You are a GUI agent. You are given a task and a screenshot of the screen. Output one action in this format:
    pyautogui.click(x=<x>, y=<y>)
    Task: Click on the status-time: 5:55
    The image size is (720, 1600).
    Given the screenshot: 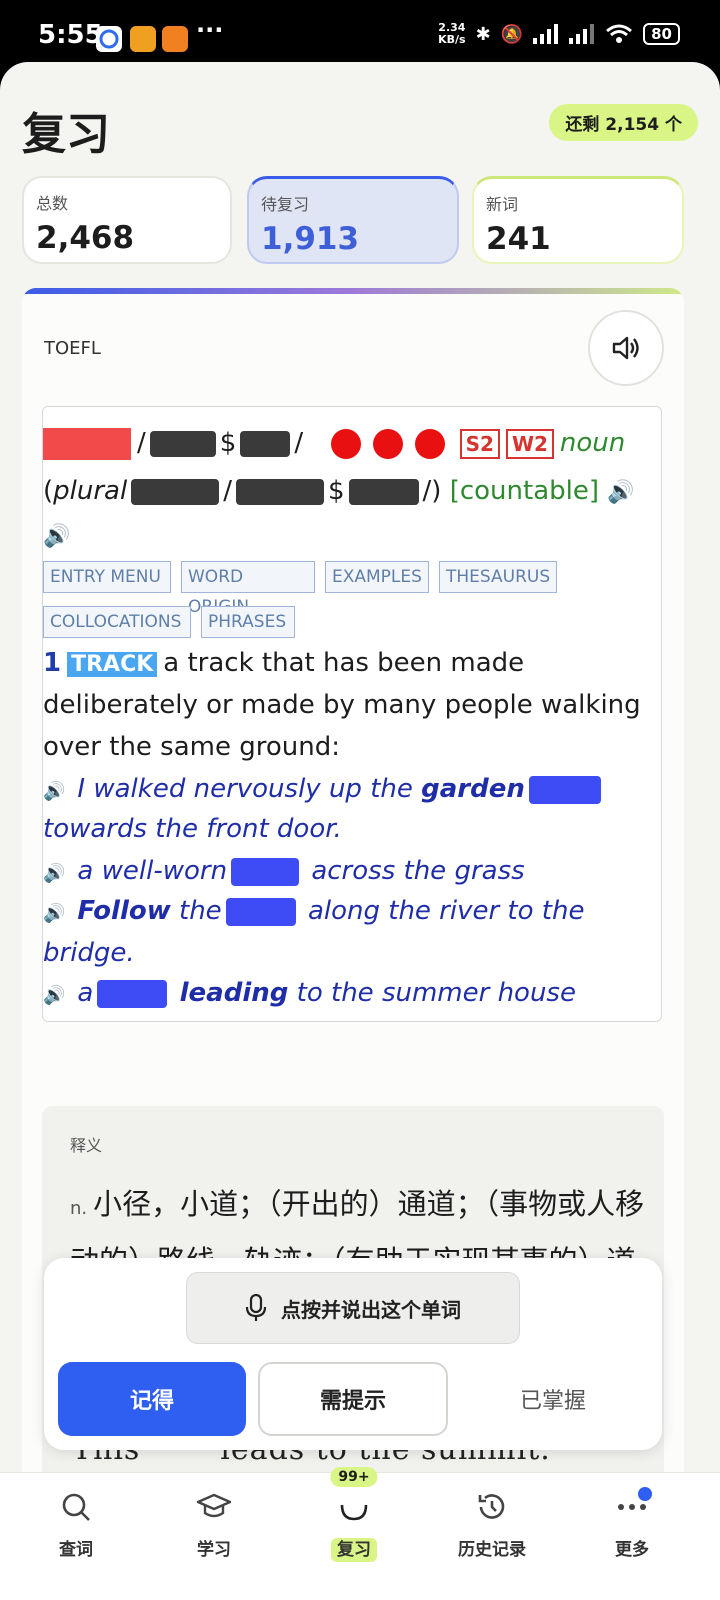 What is the action you would take?
    pyautogui.click(x=70, y=35)
    